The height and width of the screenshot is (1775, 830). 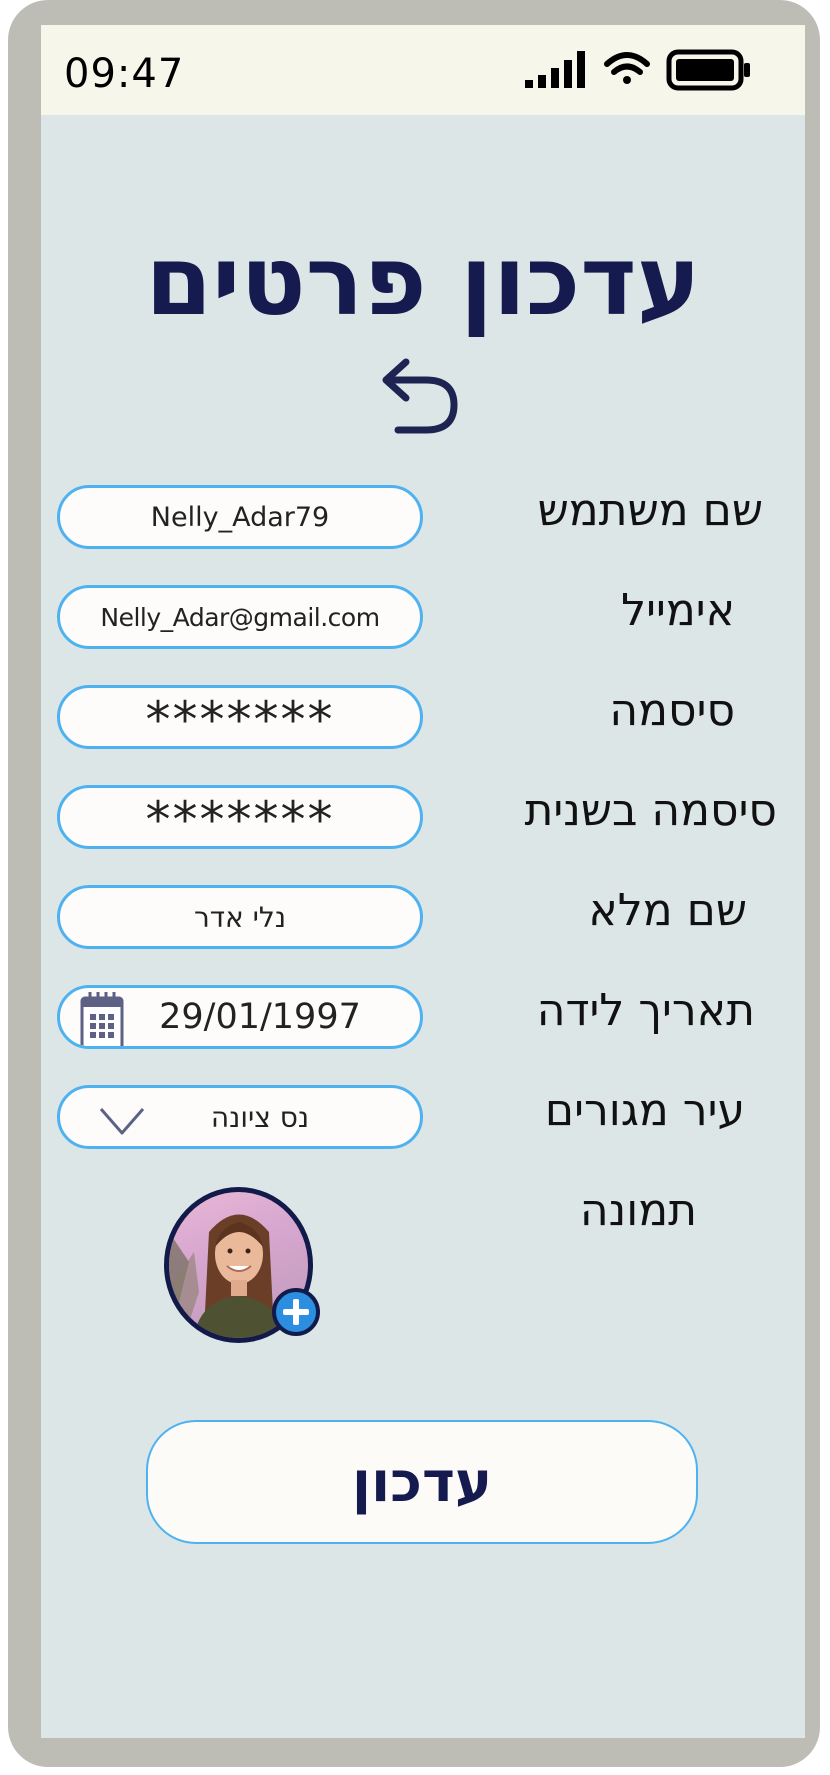 What do you see at coordinates (708, 70) in the screenshot?
I see `battery-icon` at bounding box center [708, 70].